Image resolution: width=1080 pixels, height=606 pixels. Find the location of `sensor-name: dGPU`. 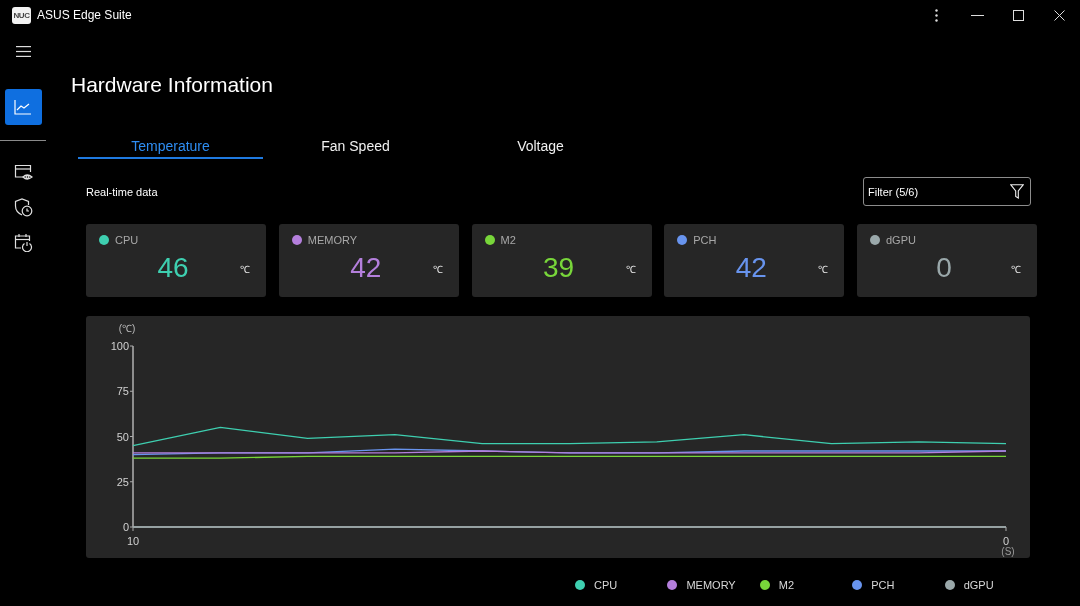

sensor-name: dGPU is located at coordinates (901, 240).